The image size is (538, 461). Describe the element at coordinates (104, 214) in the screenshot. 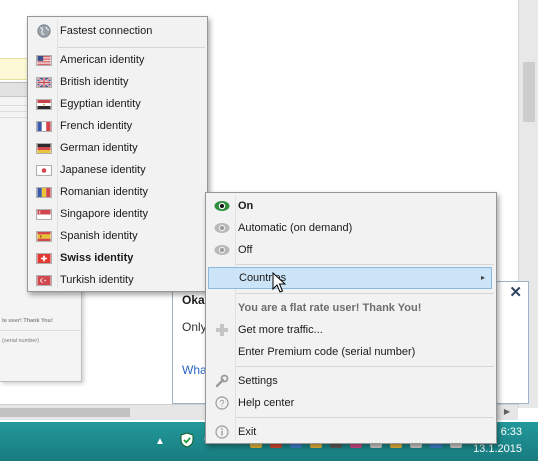

I see `menu-item-label: Singapore identity` at that location.